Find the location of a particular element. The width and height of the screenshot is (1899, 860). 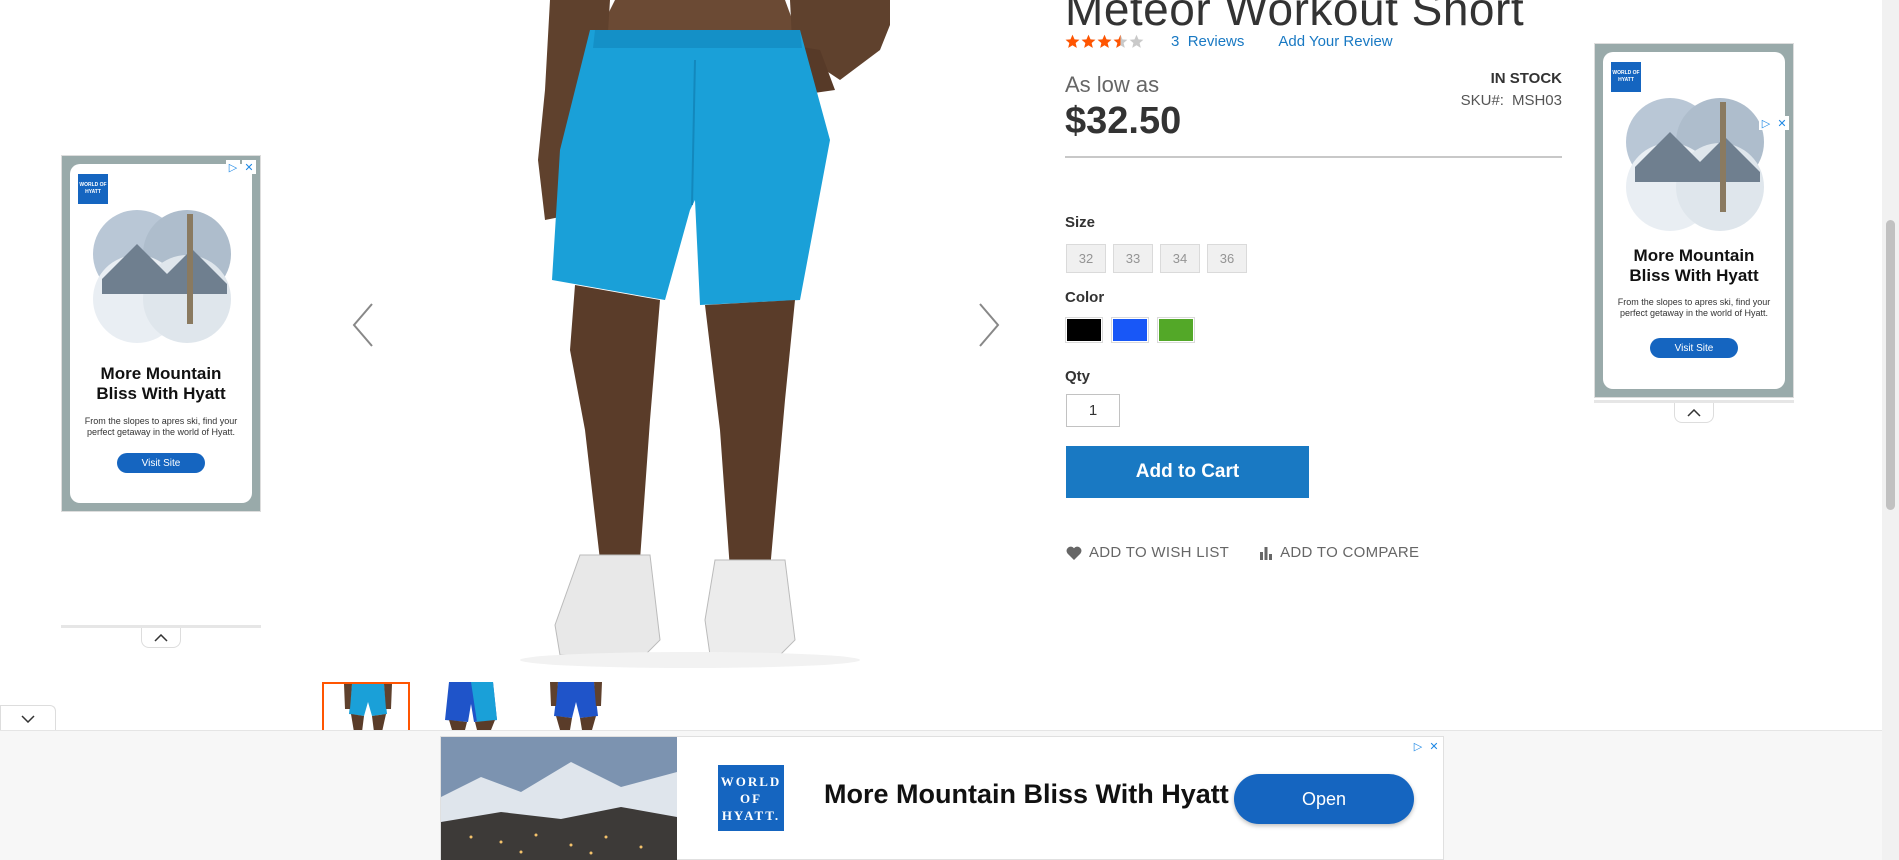

rating-stars is located at coordinates (1104, 41).